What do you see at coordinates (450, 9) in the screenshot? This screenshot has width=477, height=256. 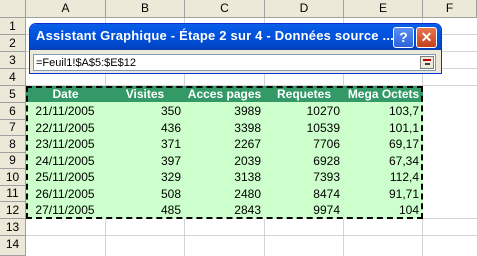 I see `column-header-f: F` at bounding box center [450, 9].